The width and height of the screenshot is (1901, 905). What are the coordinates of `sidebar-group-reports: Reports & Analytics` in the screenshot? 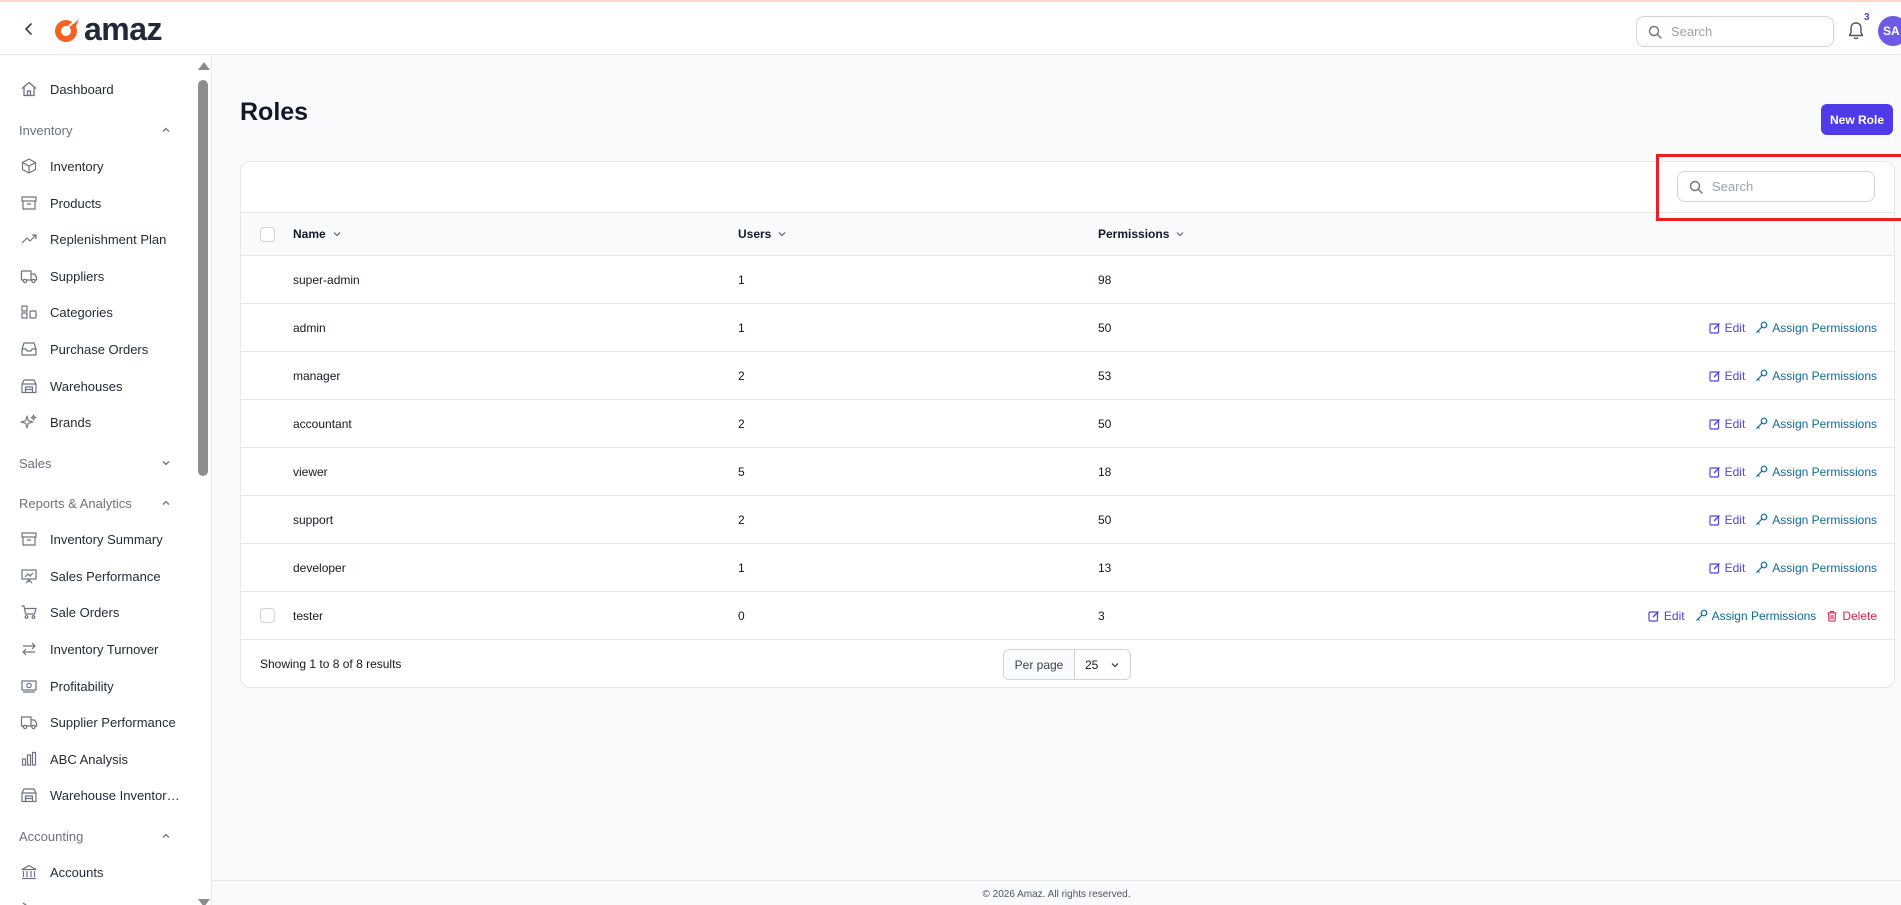 It's located at (95, 503).